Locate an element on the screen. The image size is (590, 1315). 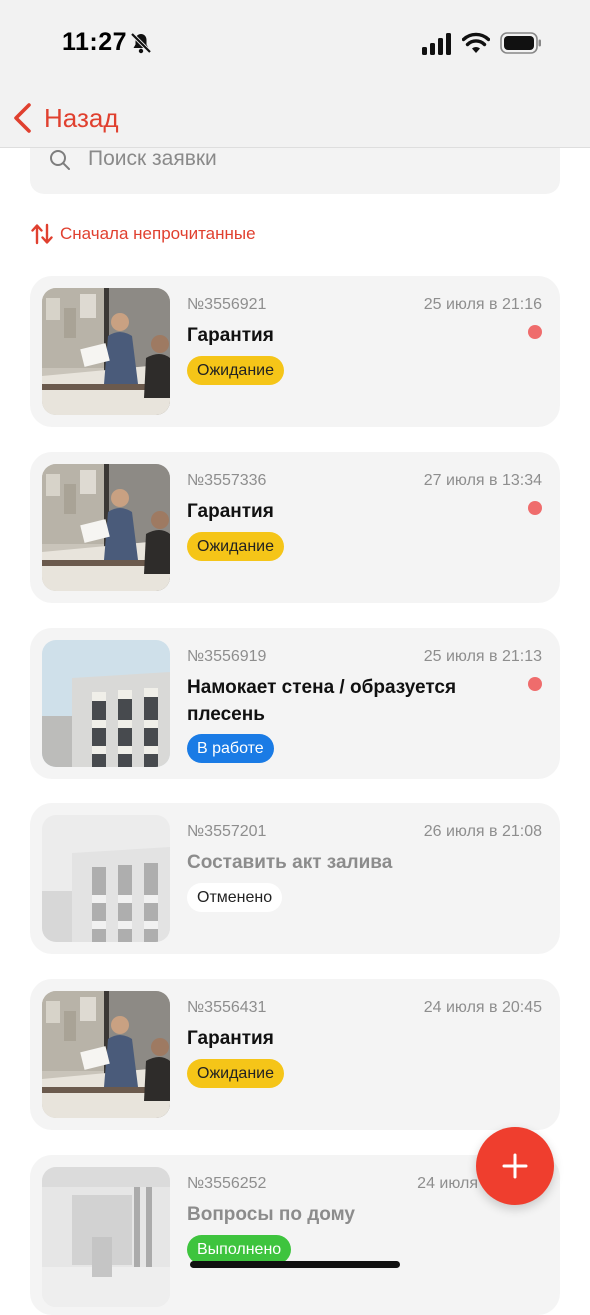
ticket-title: Составить акт залива is located at coordinates (290, 862).